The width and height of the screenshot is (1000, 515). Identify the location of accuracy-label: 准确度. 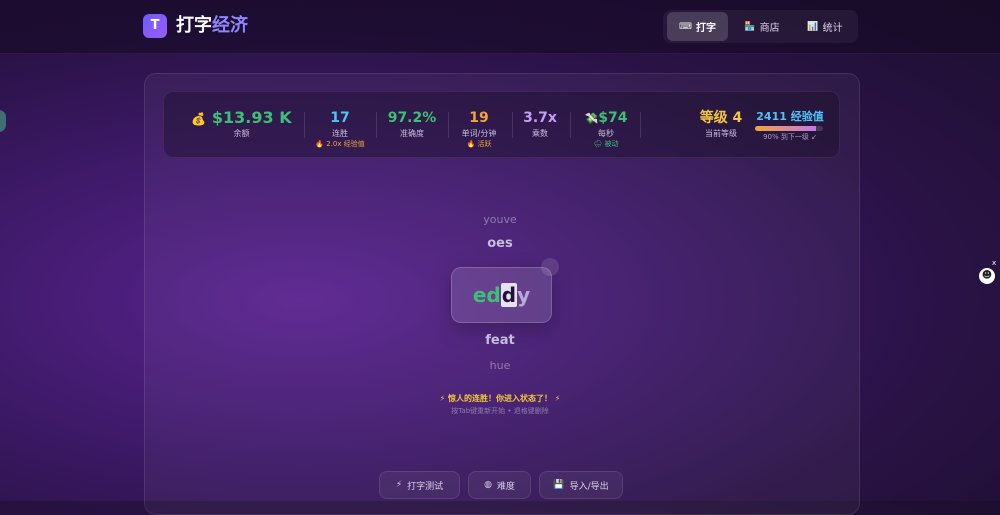
(412, 133).